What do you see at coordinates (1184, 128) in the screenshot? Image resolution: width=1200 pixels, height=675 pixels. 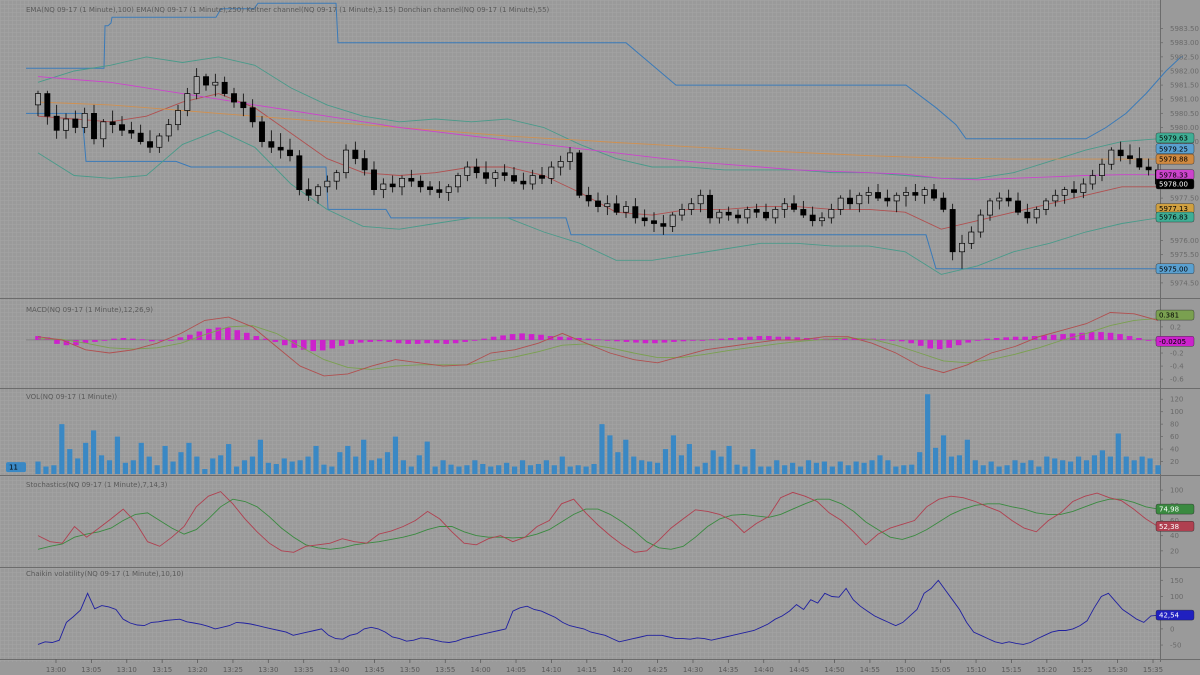 I see `price-tick-label: 5980.00` at bounding box center [1184, 128].